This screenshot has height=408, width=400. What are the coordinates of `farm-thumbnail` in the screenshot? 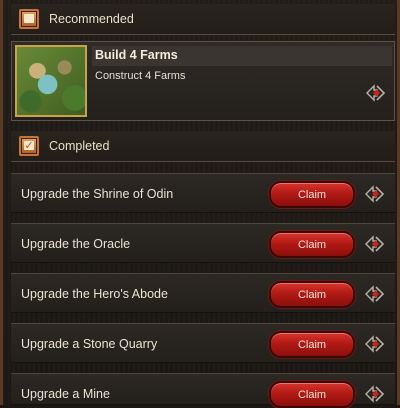 It's located at (51, 81).